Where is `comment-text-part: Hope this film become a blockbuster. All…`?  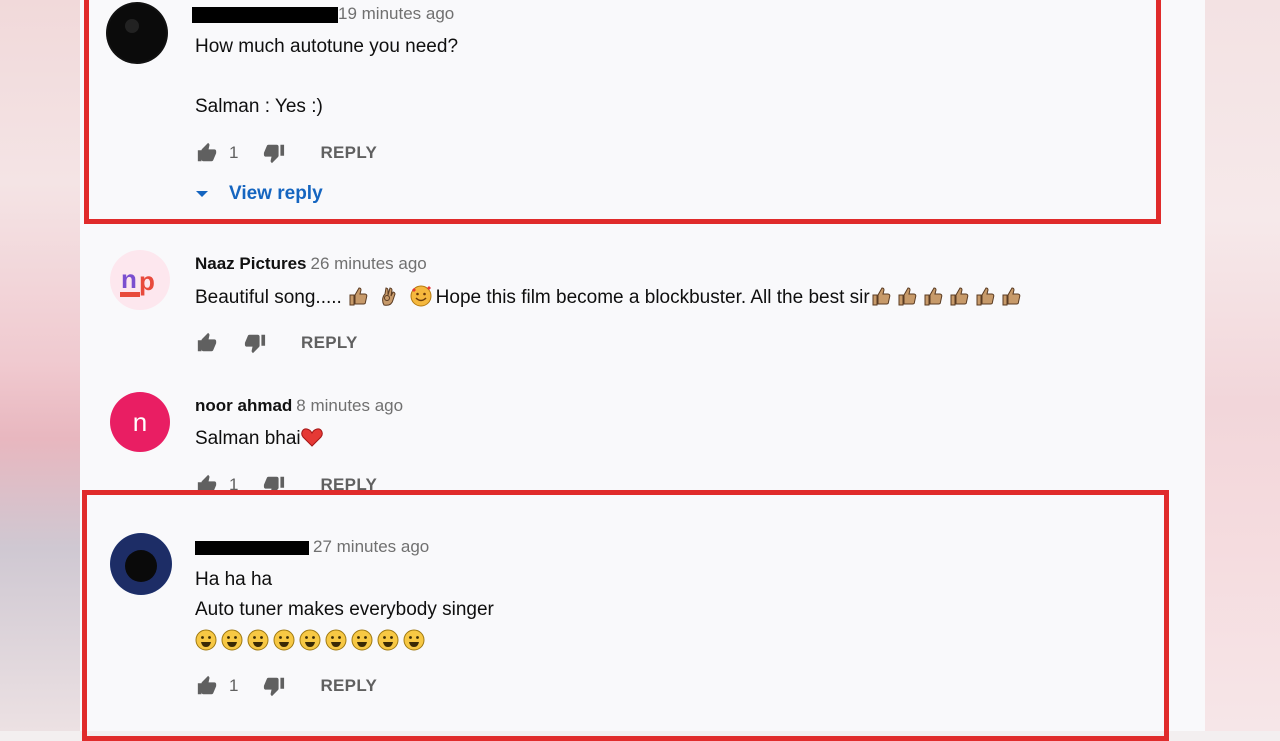 comment-text-part: Hope this film become a blockbuster. All… is located at coordinates (652, 297).